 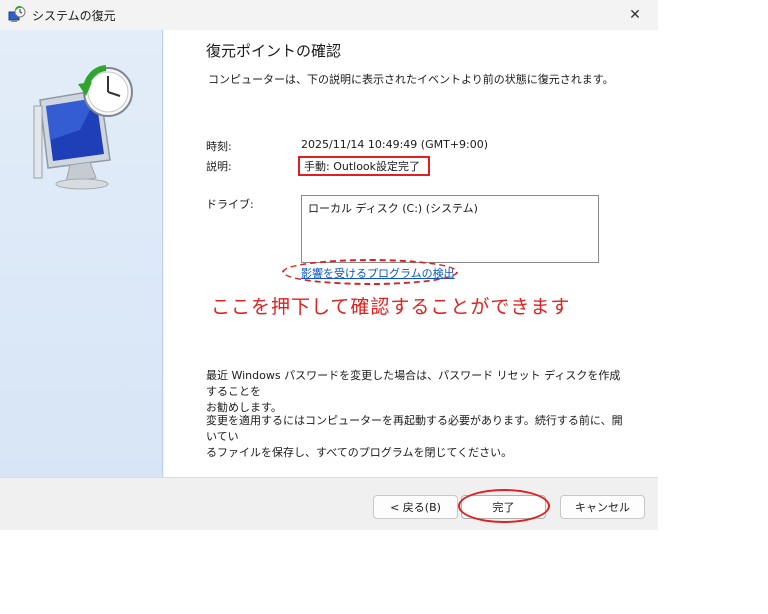 I want to click on description-label: 説明:, so click(x=219, y=166).